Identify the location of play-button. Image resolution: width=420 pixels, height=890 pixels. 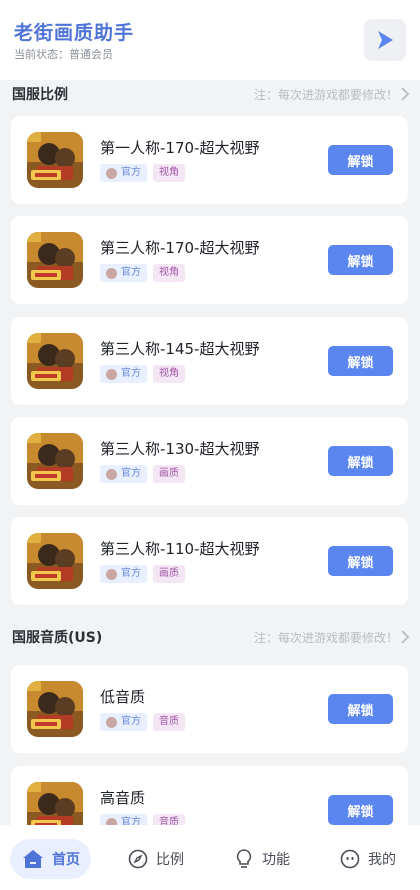
(385, 40).